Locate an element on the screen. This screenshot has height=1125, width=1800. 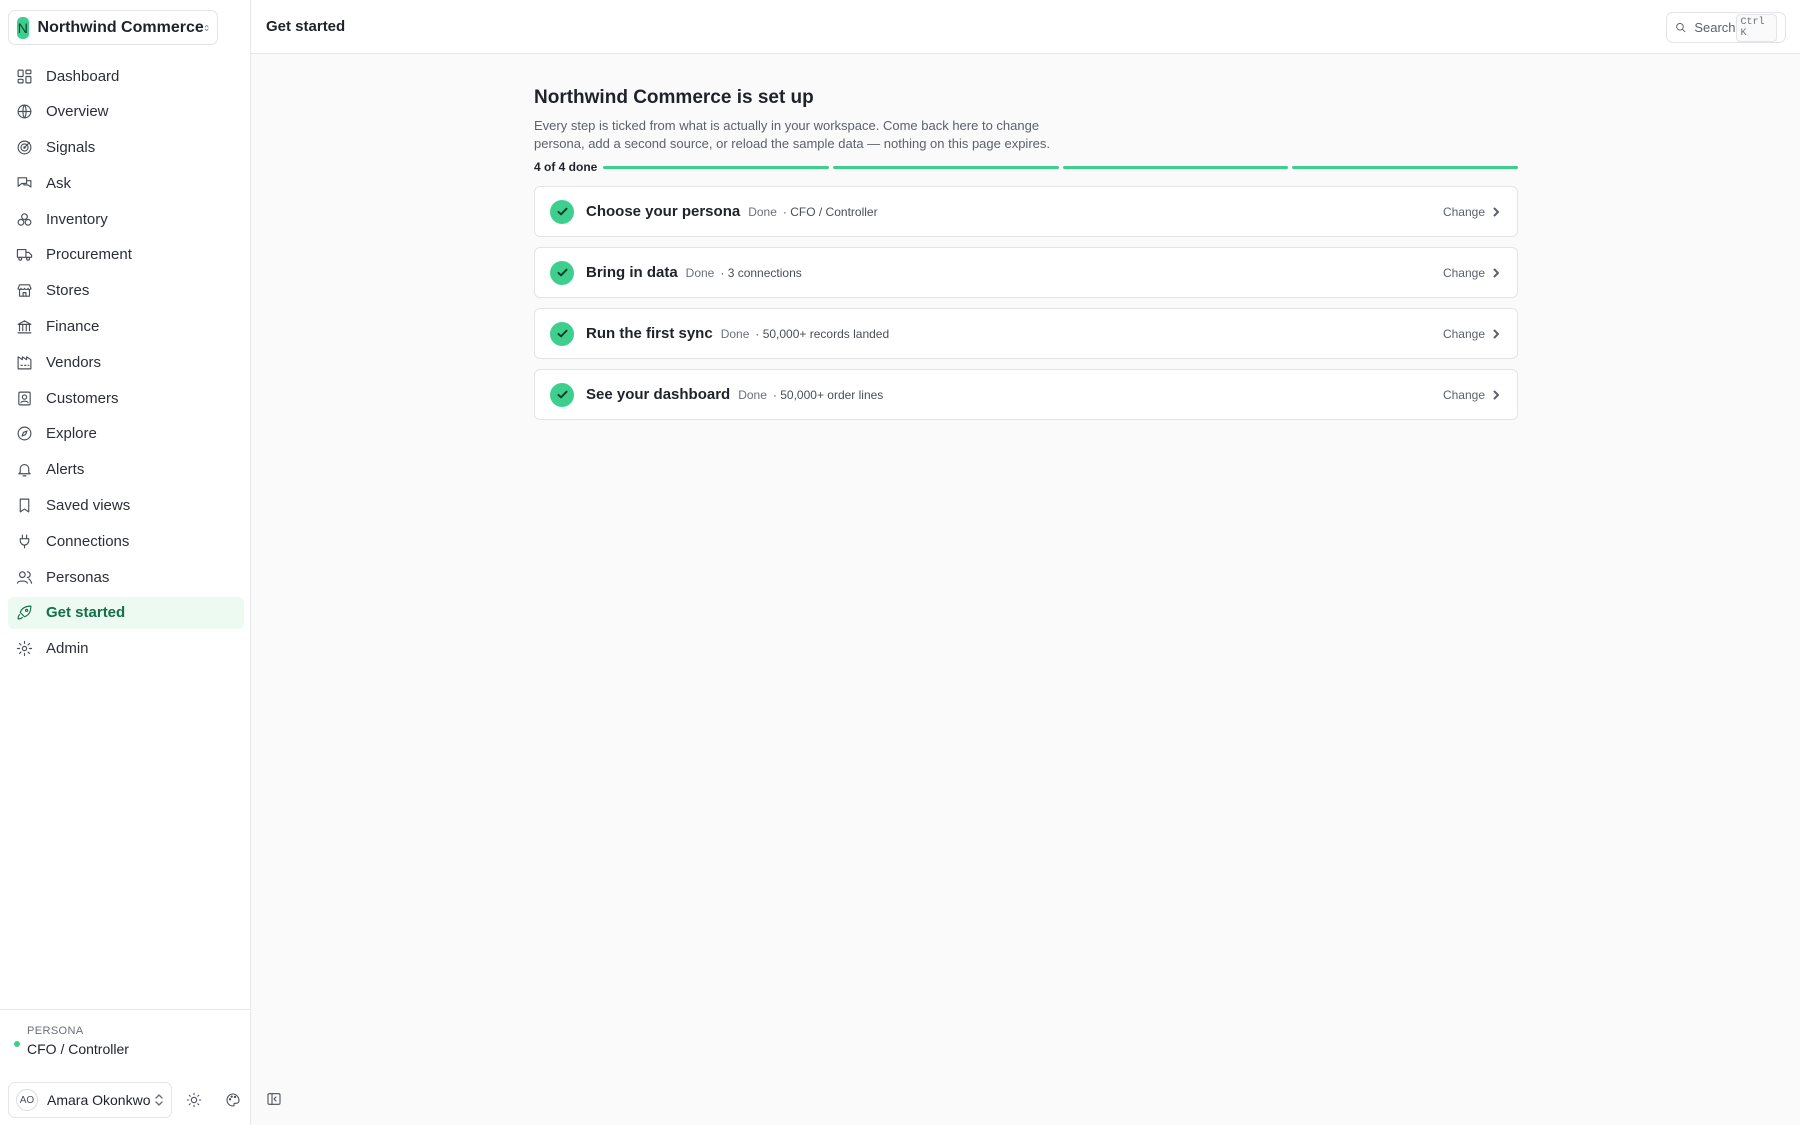
sidebar-item-explore: Explore is located at coordinates (126, 434).